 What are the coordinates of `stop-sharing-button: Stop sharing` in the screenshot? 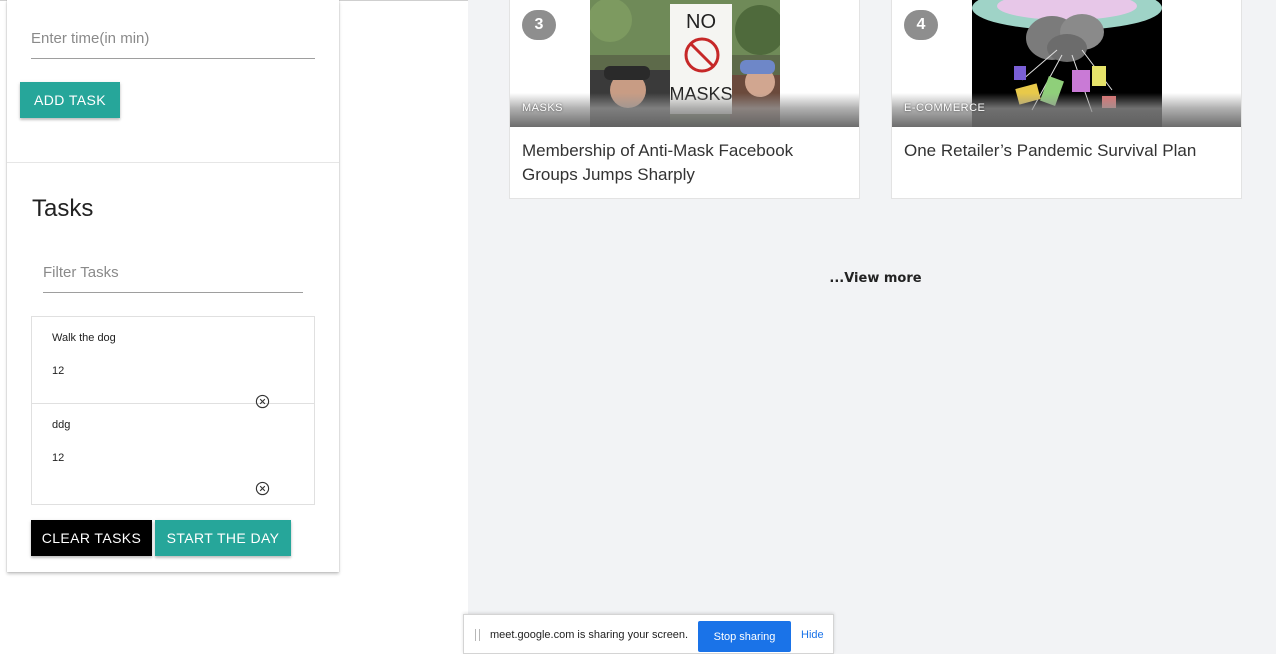 It's located at (744, 636).